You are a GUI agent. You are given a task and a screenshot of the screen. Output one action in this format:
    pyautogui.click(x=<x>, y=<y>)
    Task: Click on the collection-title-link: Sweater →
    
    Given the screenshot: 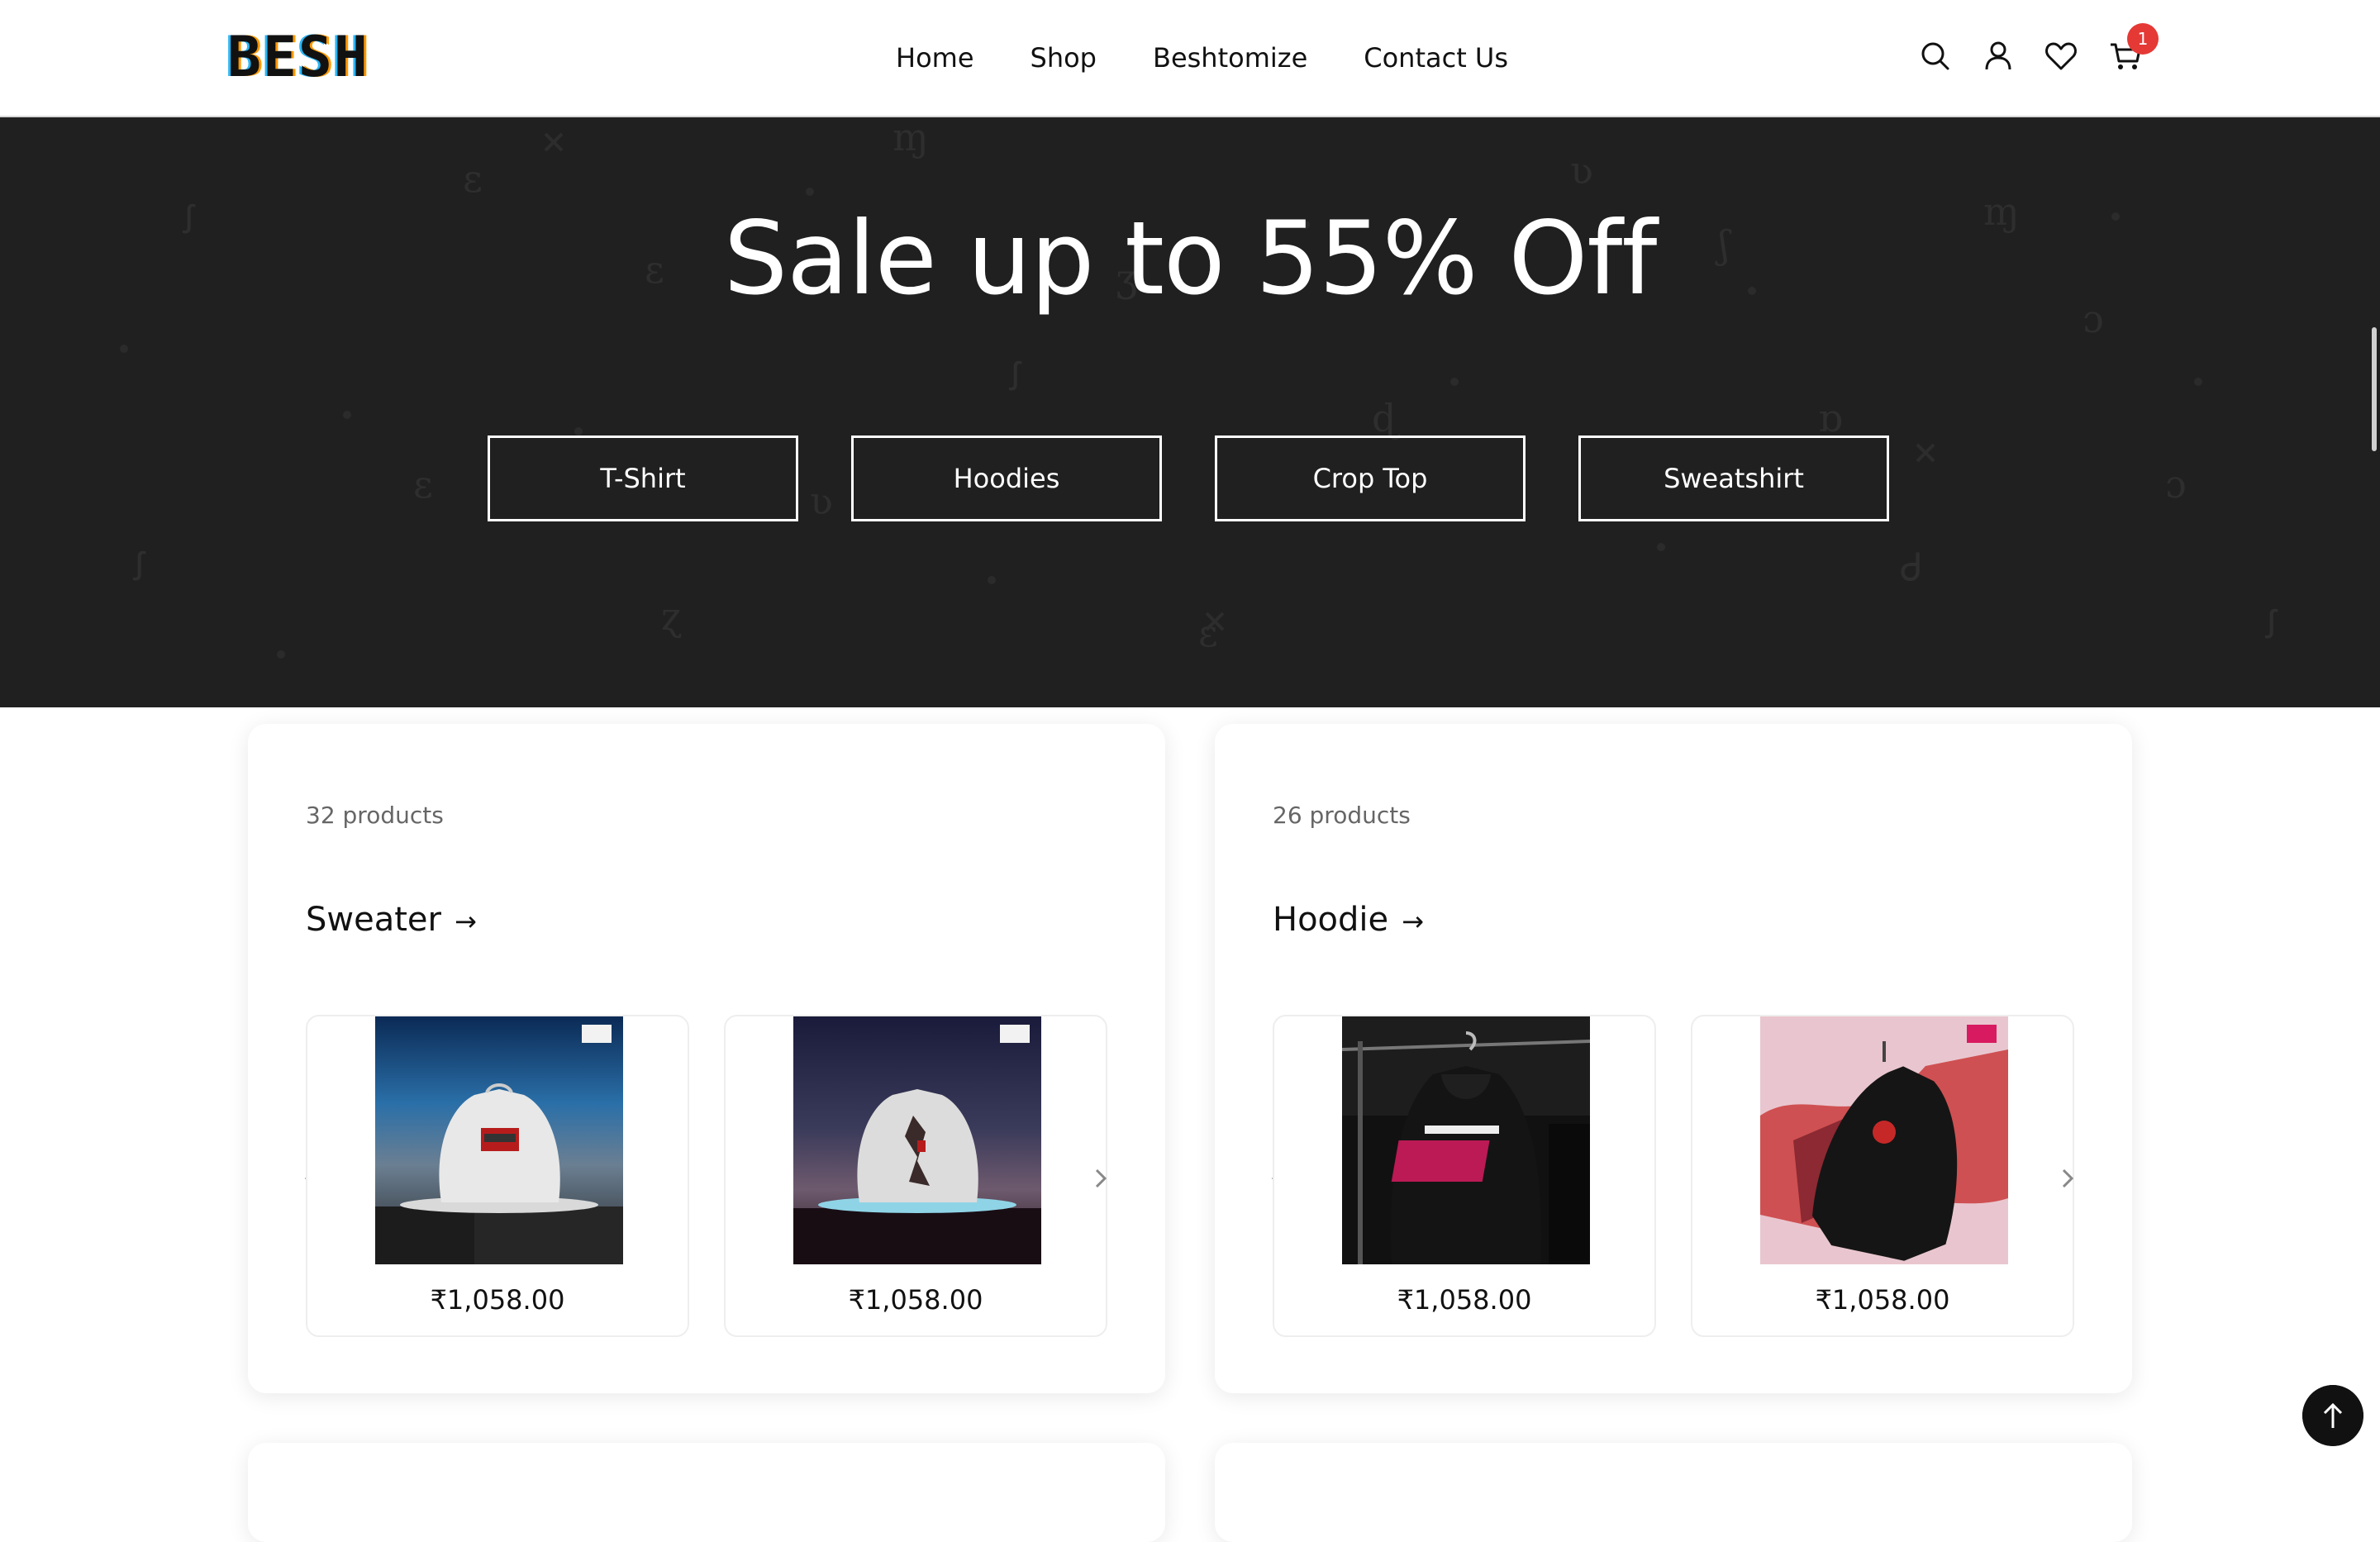 What is the action you would take?
    pyautogui.click(x=391, y=920)
    